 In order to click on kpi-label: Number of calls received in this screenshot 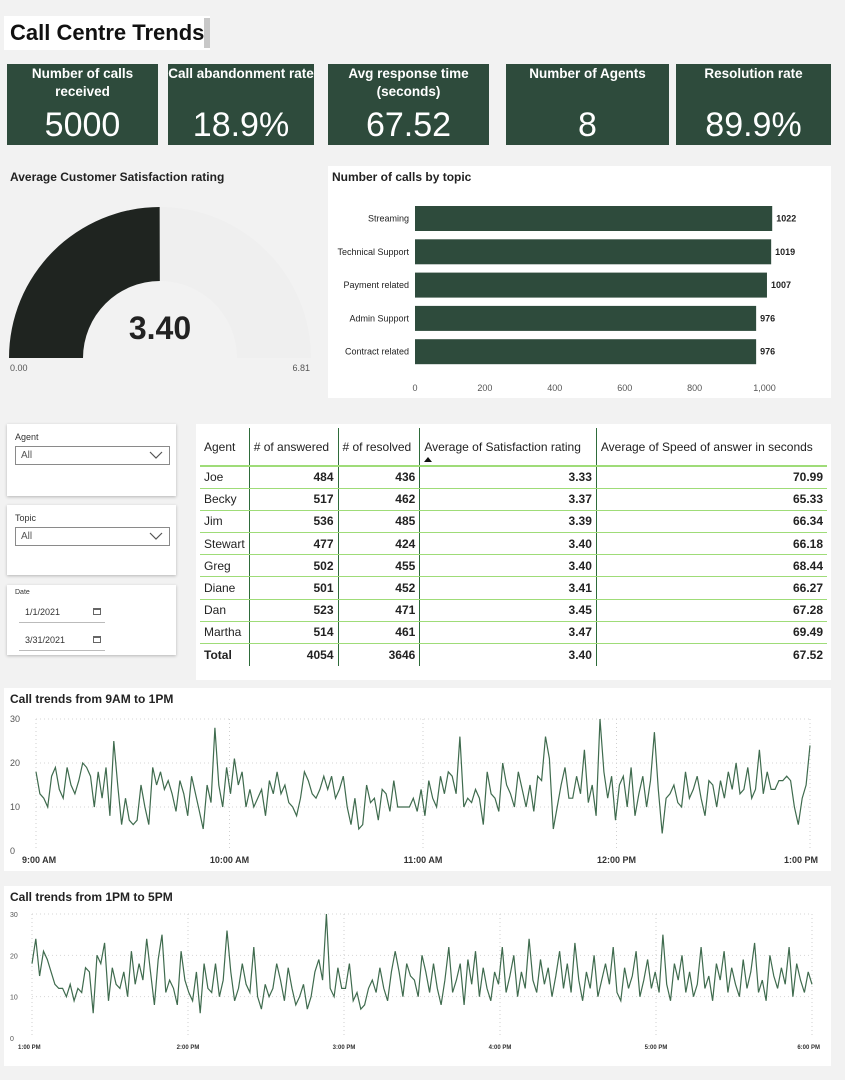, I will do `click(82, 82)`.